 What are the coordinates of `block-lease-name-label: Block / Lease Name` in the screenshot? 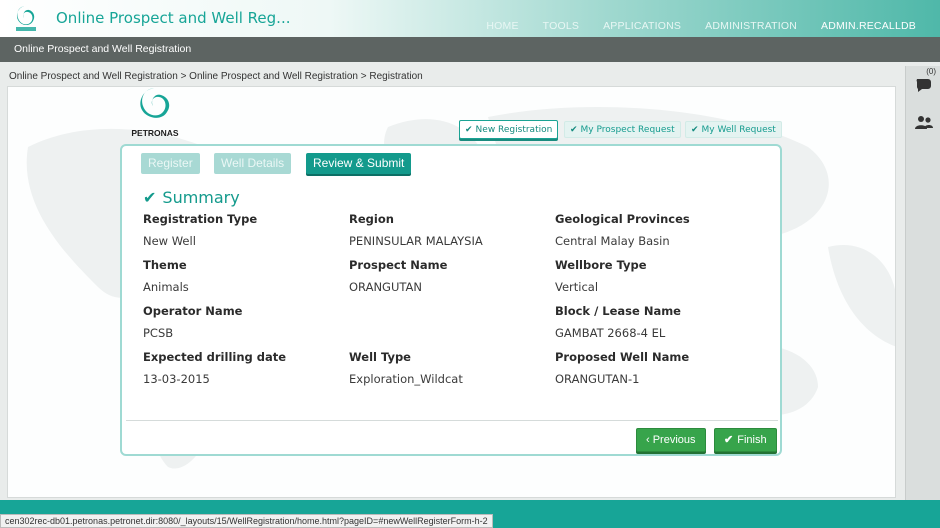 It's located at (618, 311).